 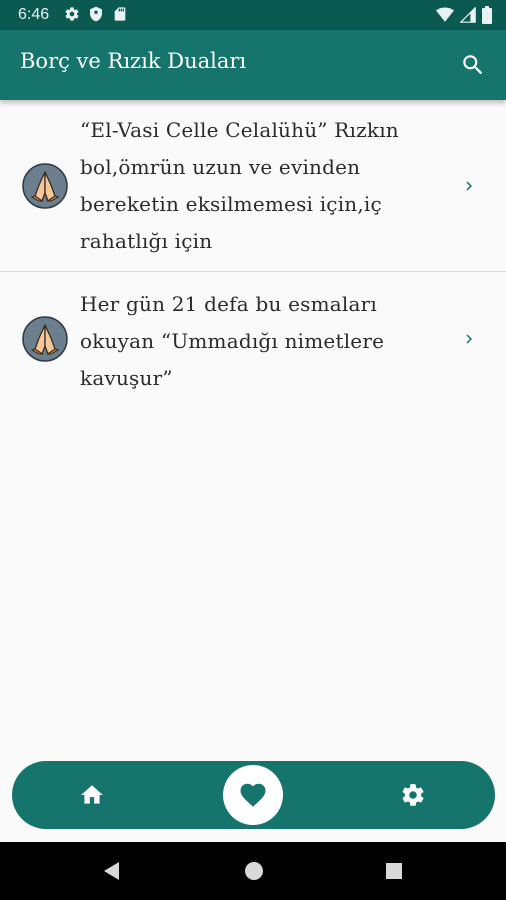 What do you see at coordinates (34, 14) in the screenshot?
I see `status-time: 6:46` at bounding box center [34, 14].